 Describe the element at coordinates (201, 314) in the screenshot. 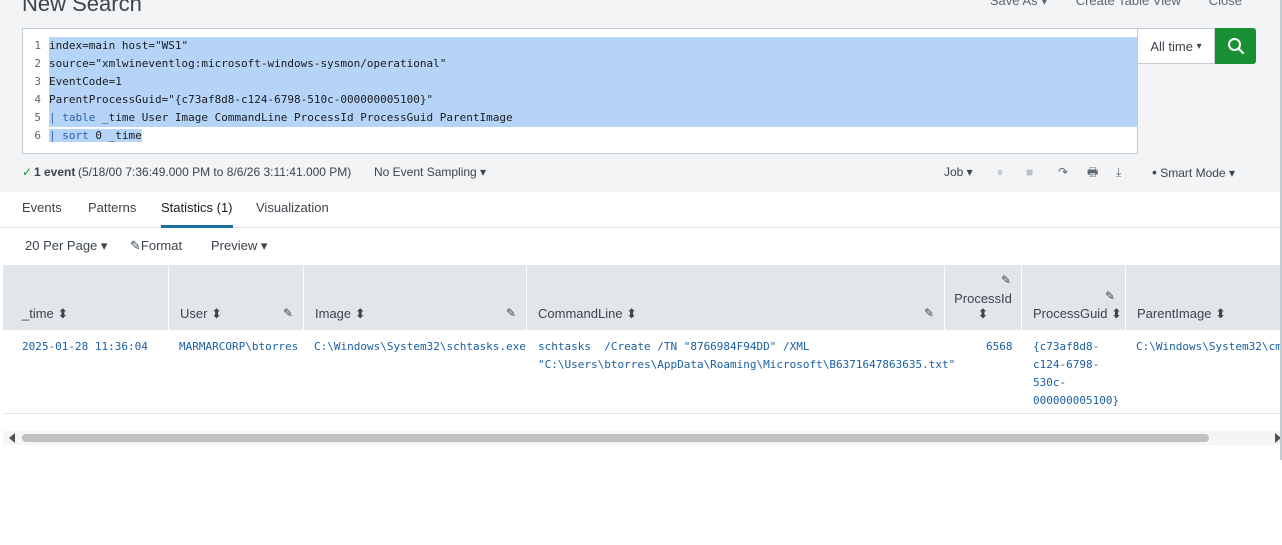

I see `column-label: User ⬍` at that location.